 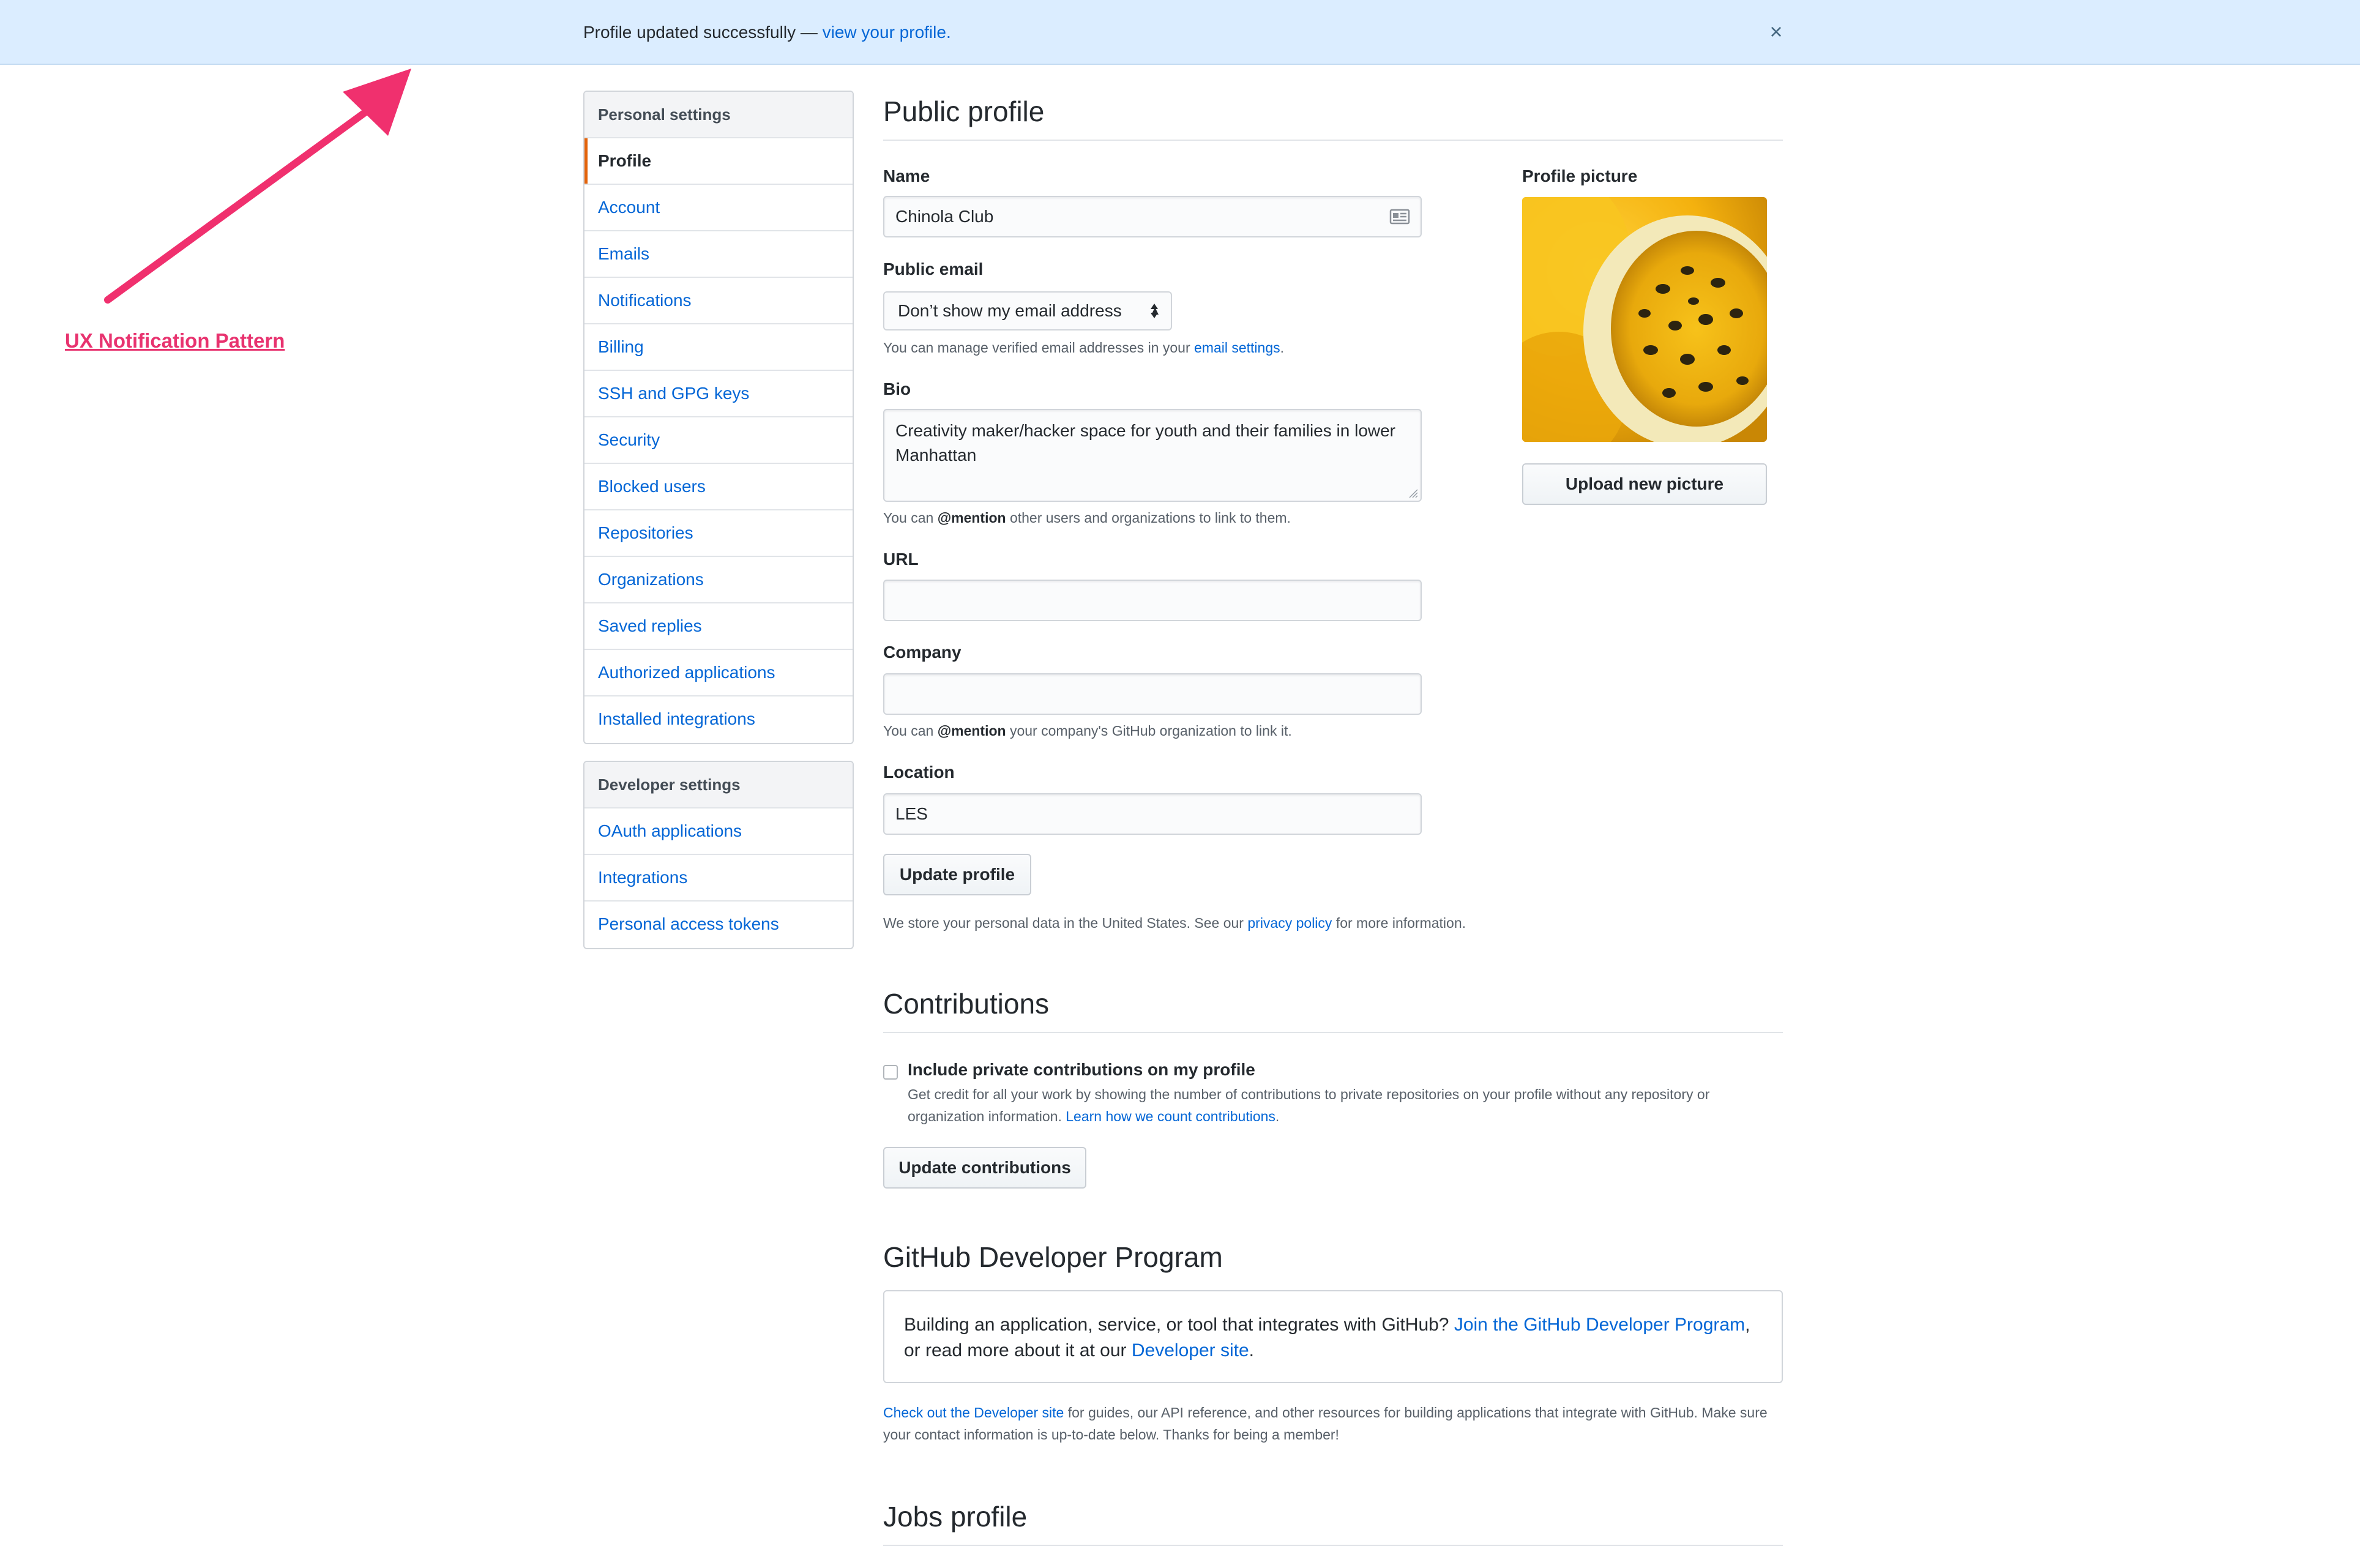 I want to click on close-icon: ×, so click(x=1776, y=31).